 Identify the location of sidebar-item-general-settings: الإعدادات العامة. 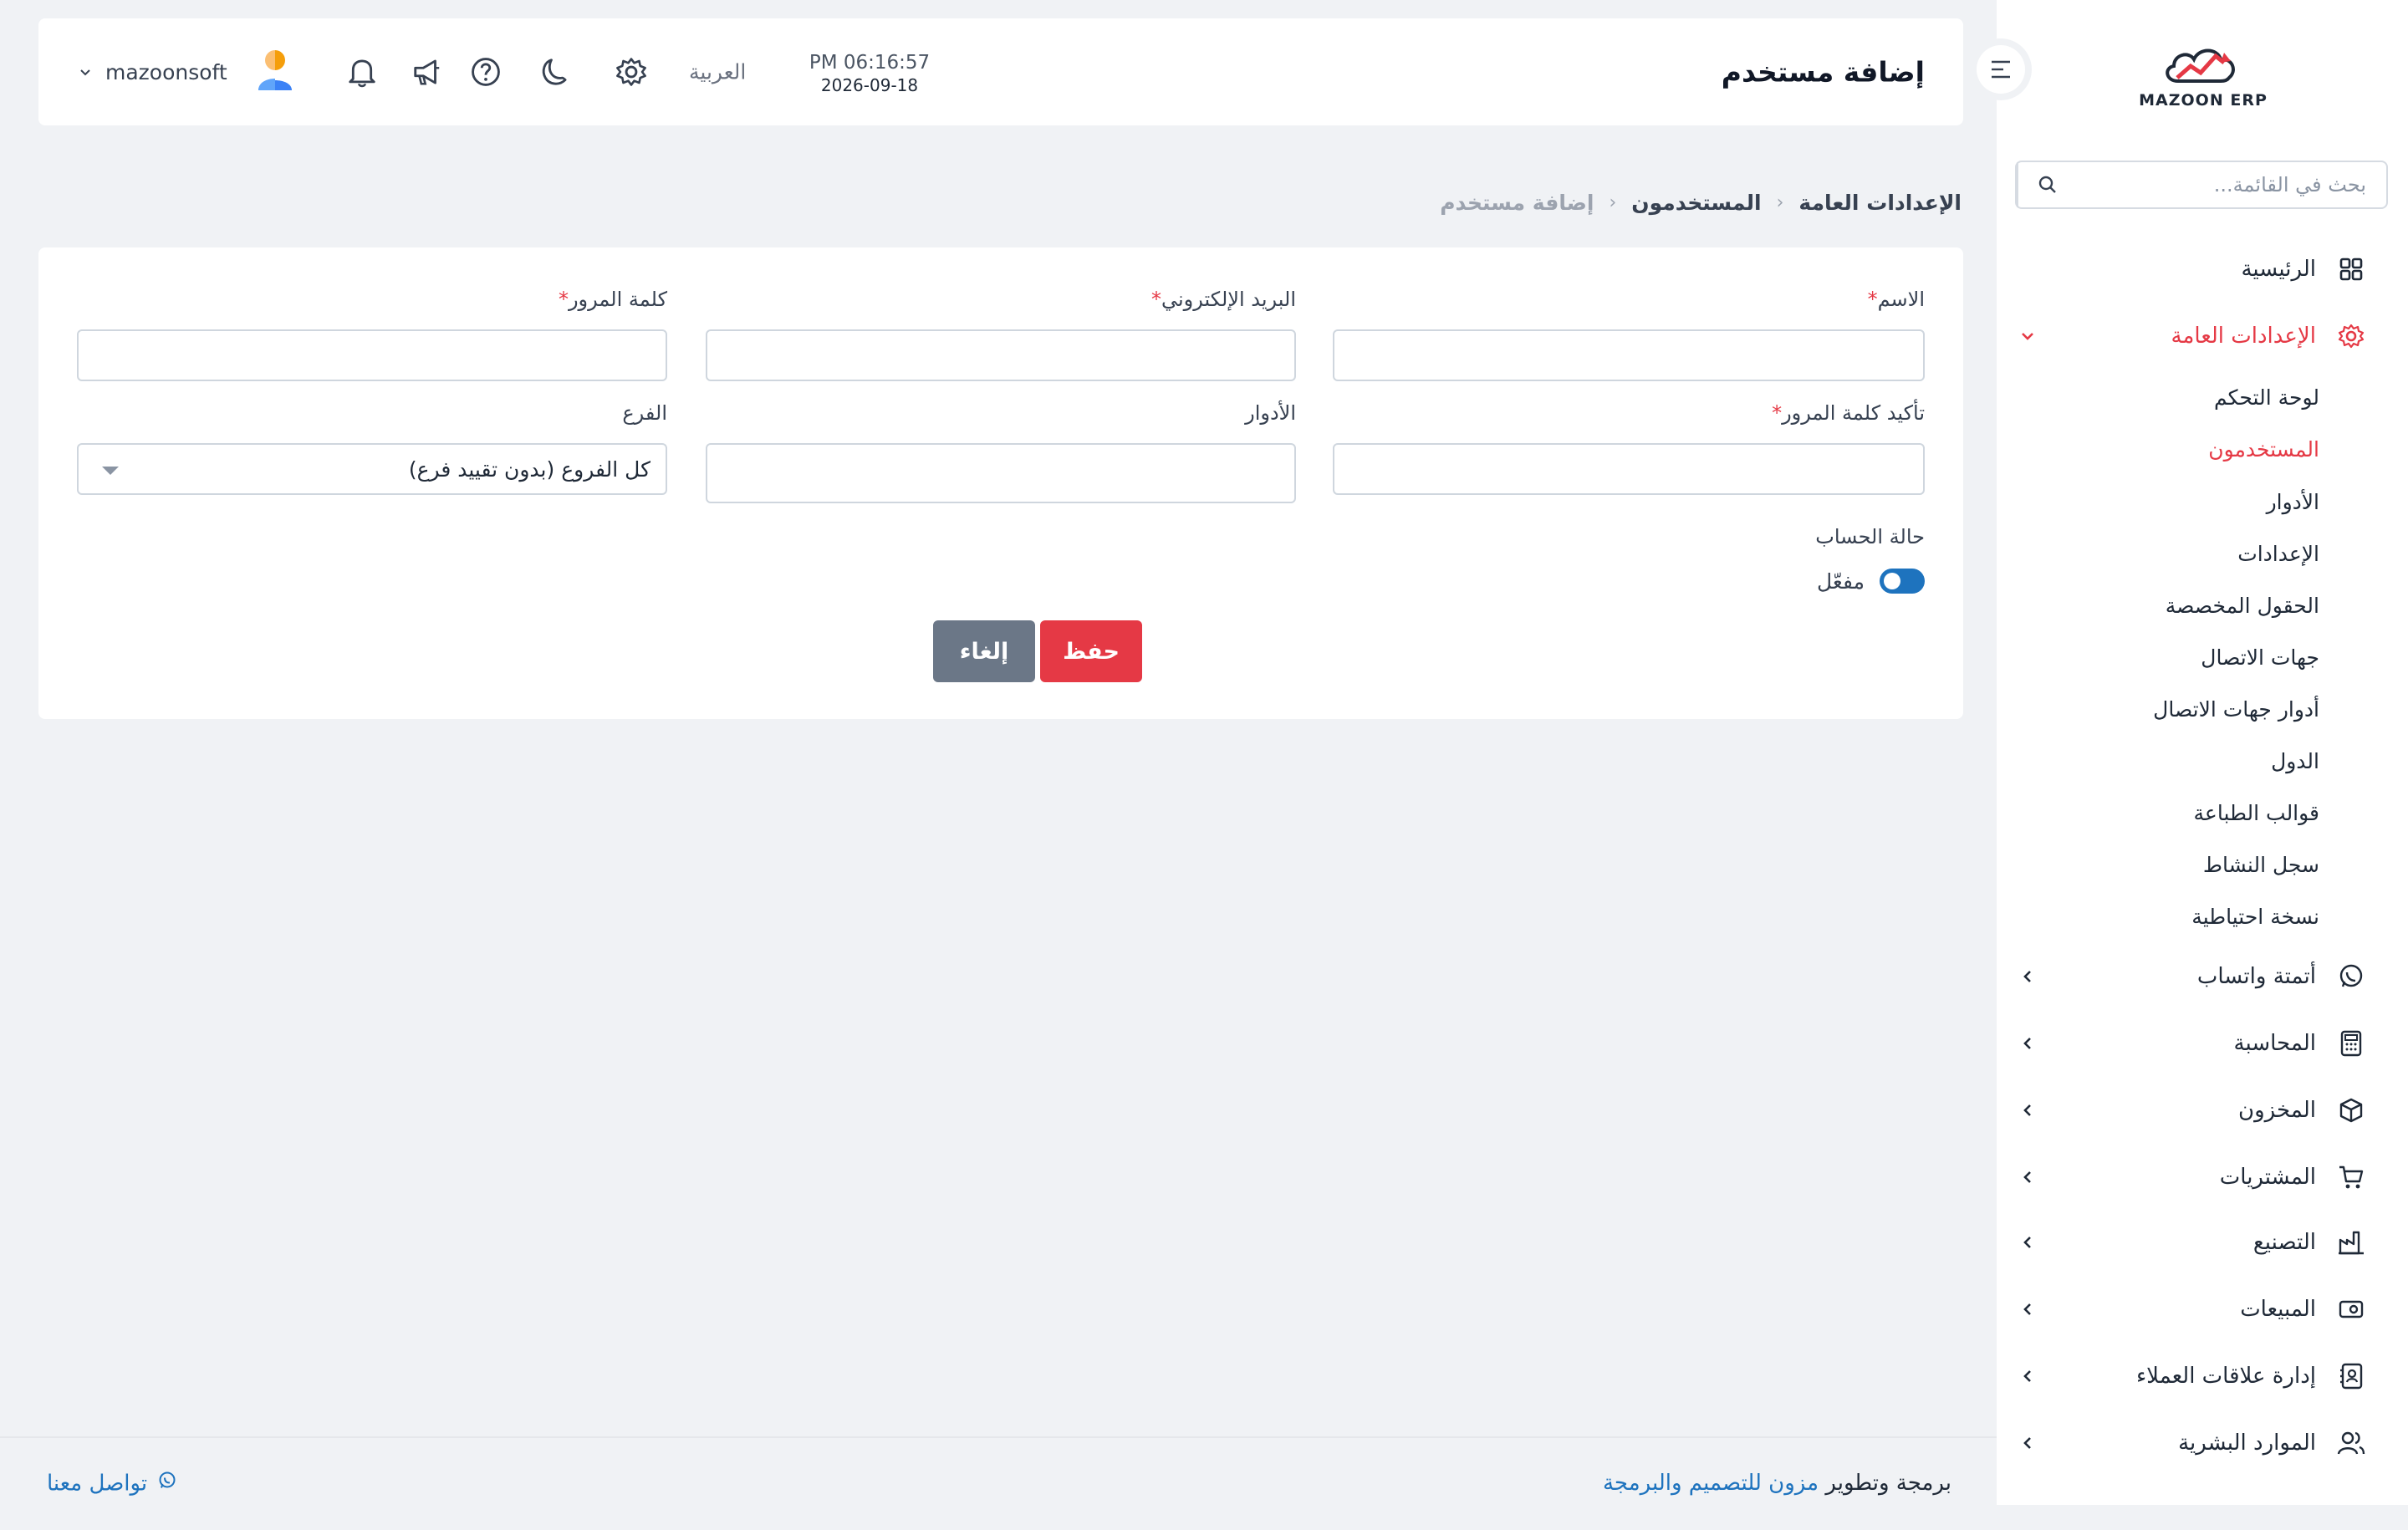
(2190, 337).